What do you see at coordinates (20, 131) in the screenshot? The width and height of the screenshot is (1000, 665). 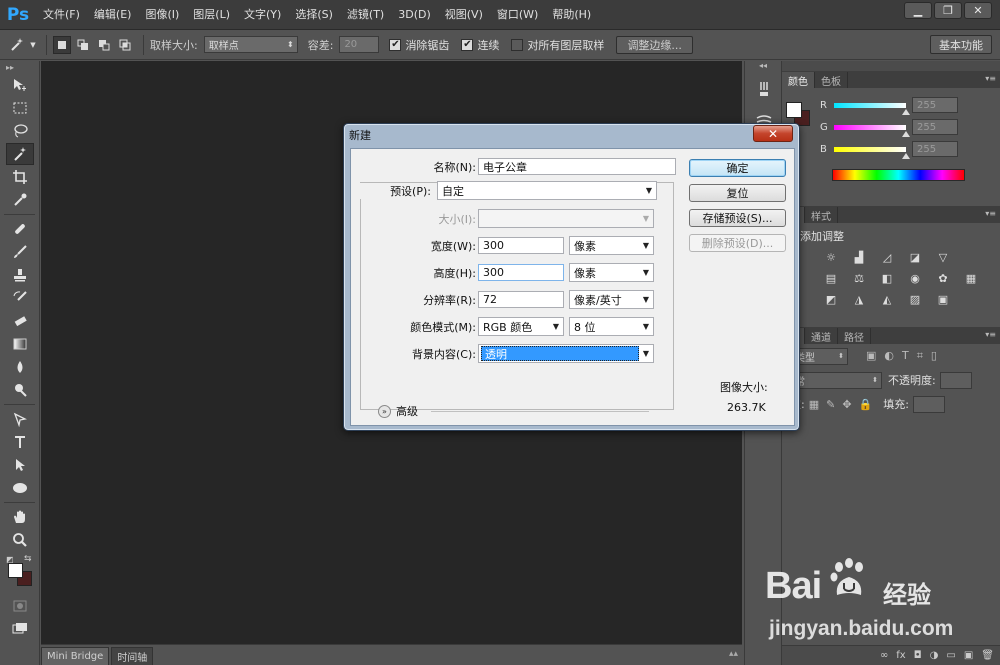 I see `lasso-tool-icon` at bounding box center [20, 131].